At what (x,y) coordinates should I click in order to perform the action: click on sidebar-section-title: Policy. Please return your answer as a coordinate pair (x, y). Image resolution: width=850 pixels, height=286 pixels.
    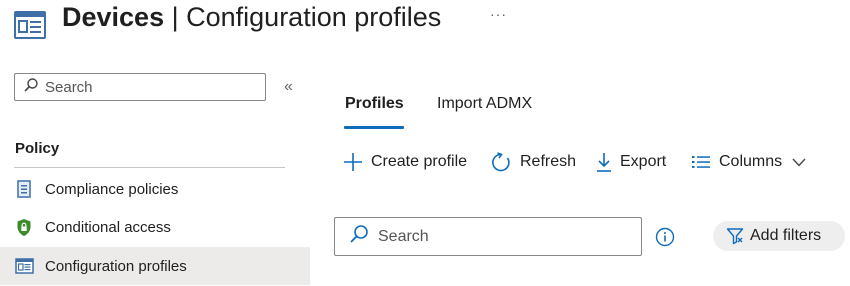
    Looking at the image, I should click on (37, 148).